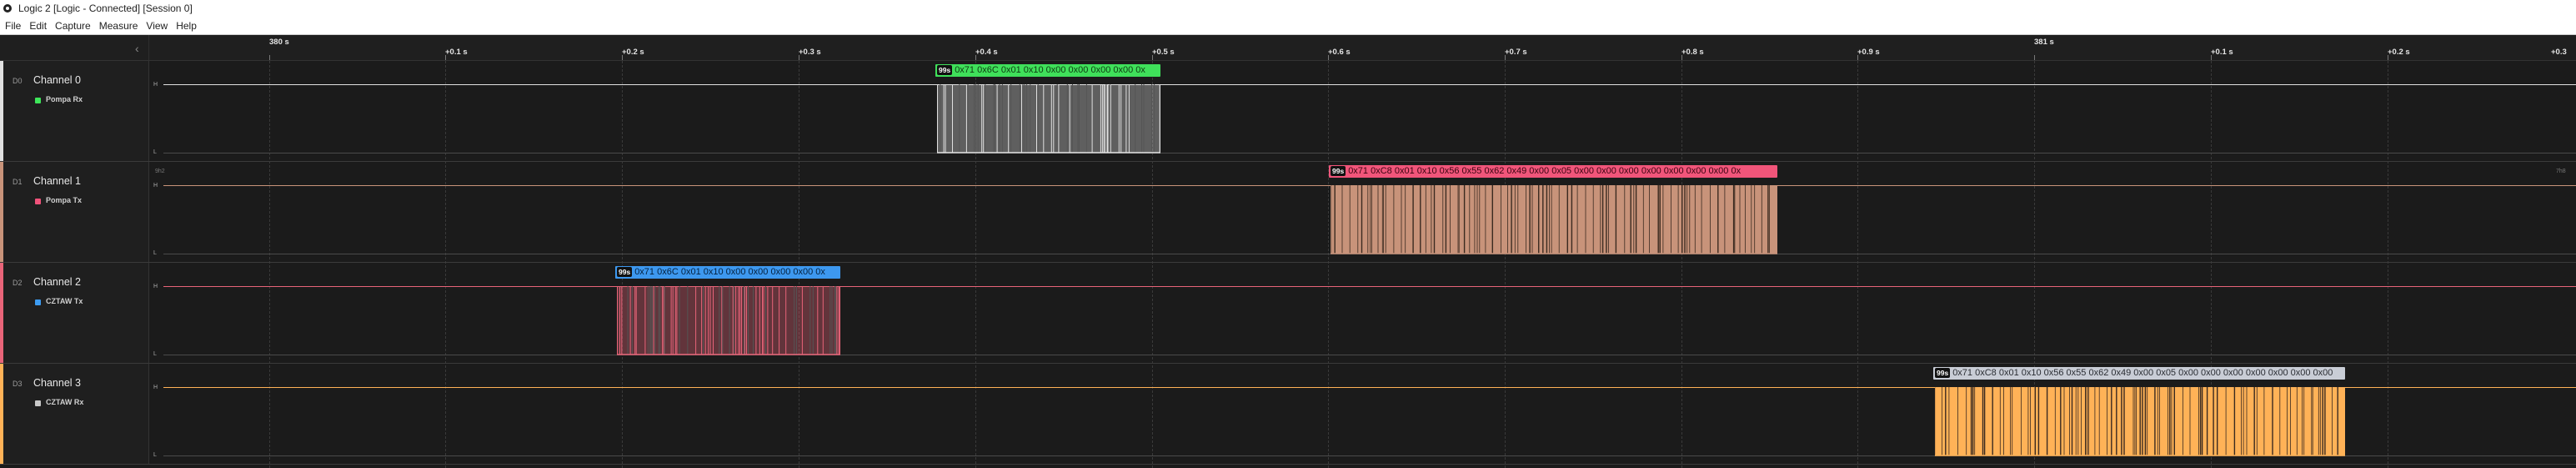 This screenshot has width=2576, height=468. I want to click on ruler-label-0.4: +0.4 s, so click(986, 52).